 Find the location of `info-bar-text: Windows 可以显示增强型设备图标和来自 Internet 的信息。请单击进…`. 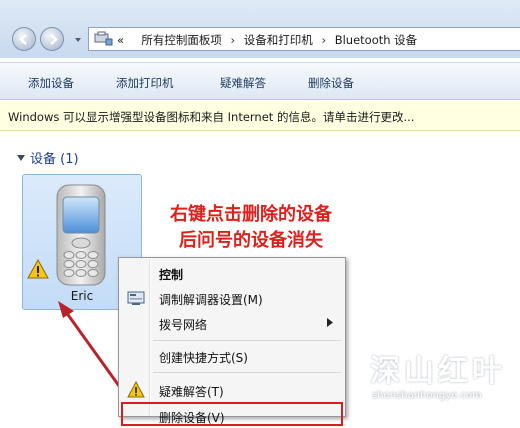

info-bar-text: Windows 可以显示增强型设备图标和来自 Internet 的信息。请单击进… is located at coordinates (211, 117).